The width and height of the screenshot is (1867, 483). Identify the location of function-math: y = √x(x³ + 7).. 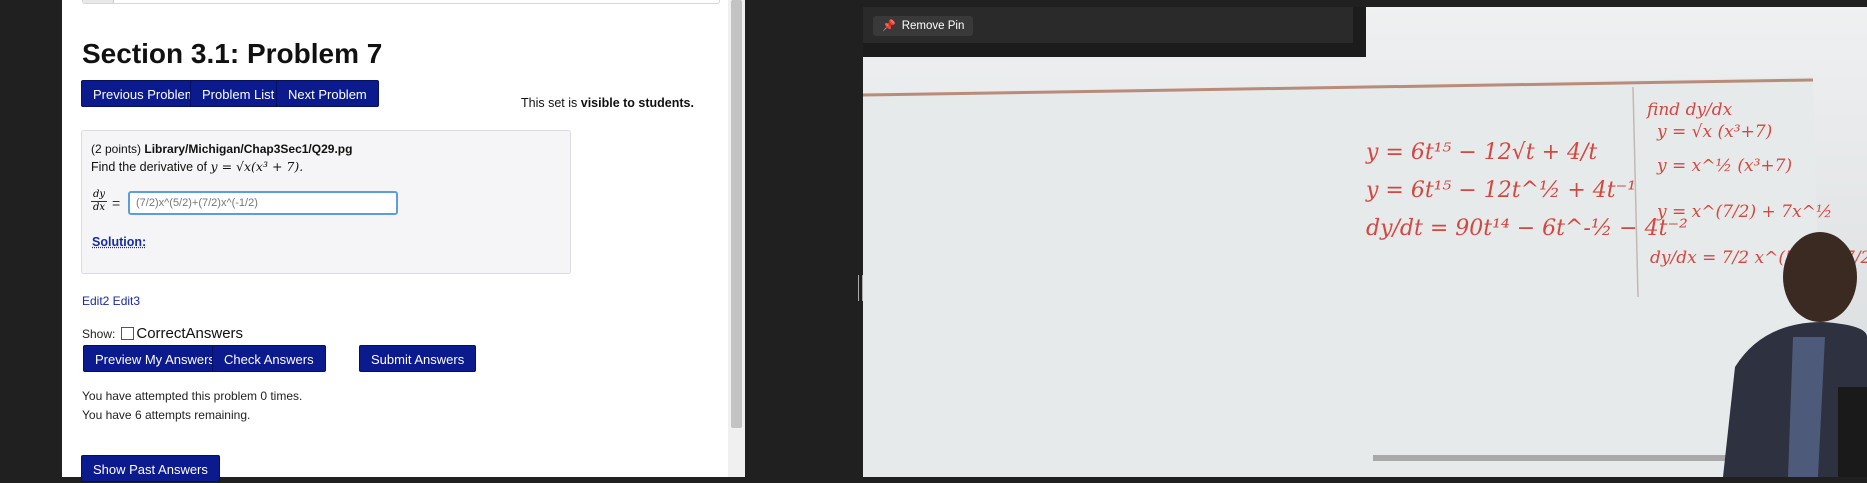
(257, 166).